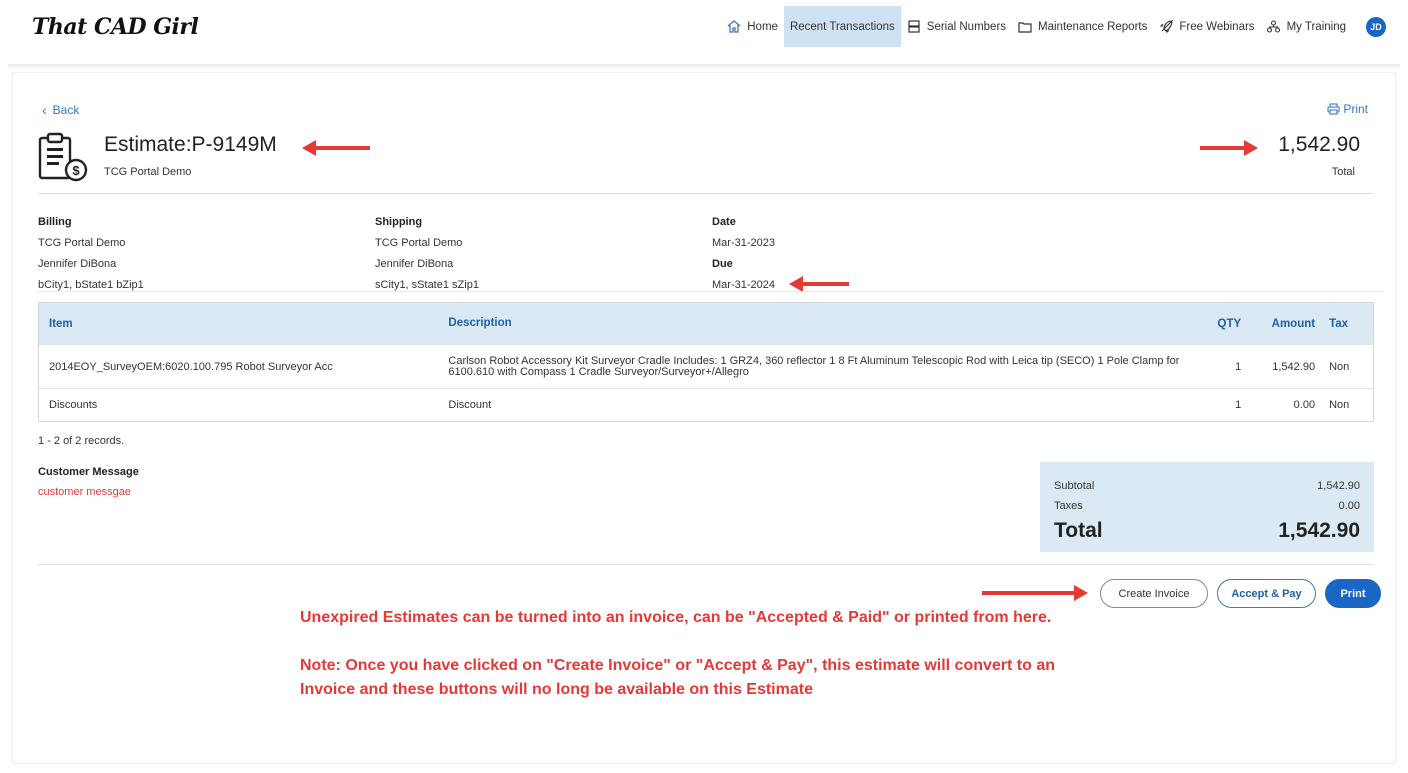  Describe the element at coordinates (1078, 530) in the screenshot. I see `grand-total-label: Total` at that location.